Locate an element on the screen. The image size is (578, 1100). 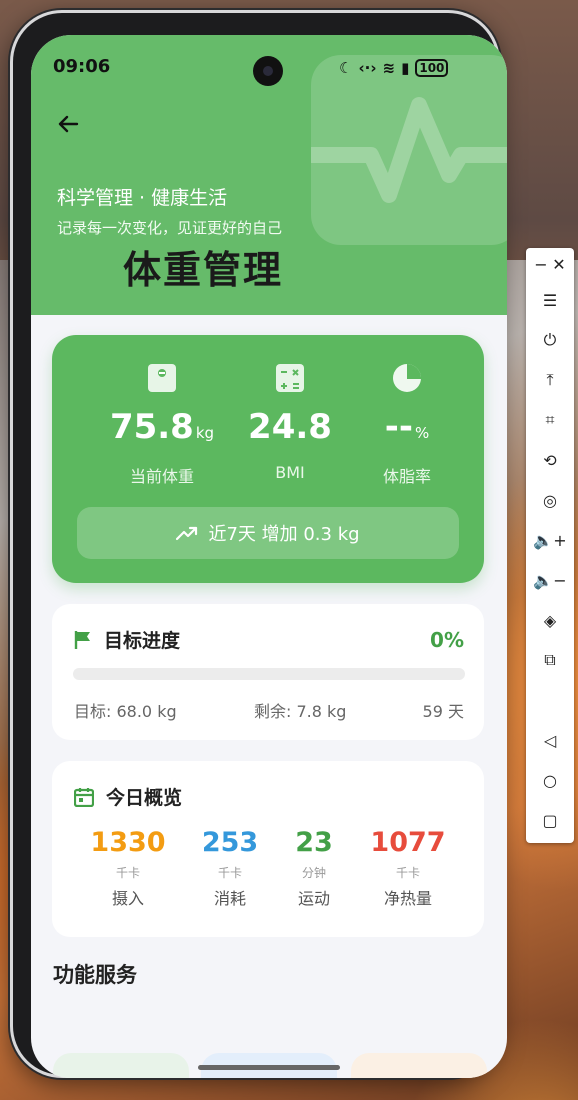
goal-remaining: 剩余: 7.8 kg is located at coordinates (300, 711).